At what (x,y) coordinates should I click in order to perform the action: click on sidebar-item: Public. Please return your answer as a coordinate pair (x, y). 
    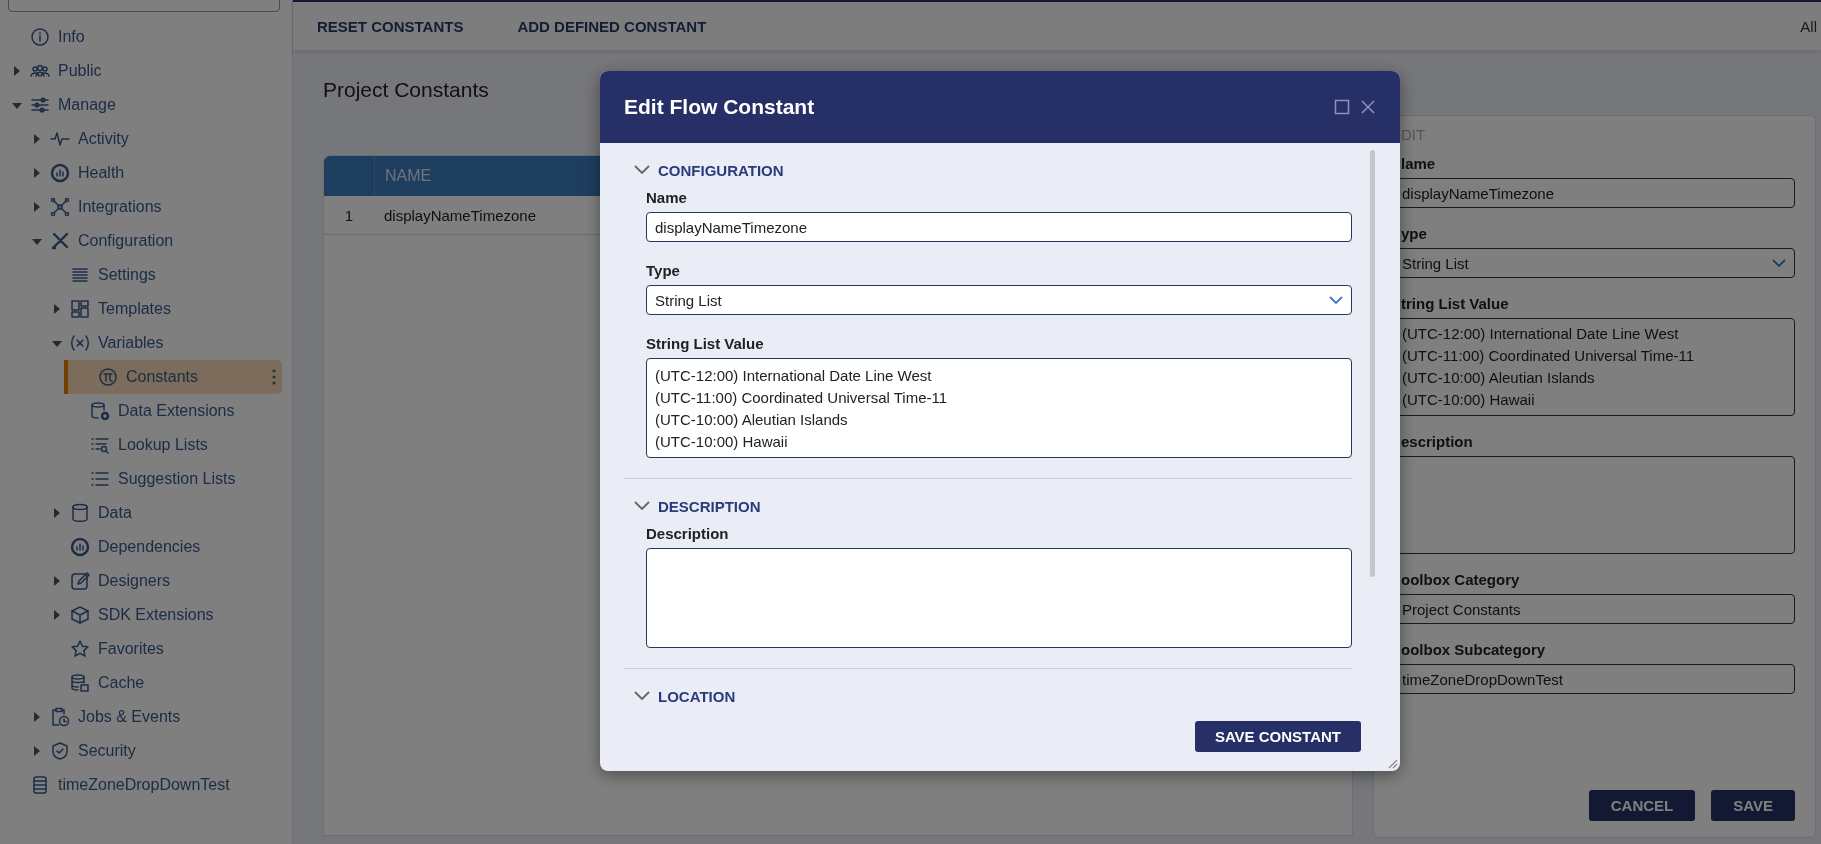
    Looking at the image, I should click on (80, 71).